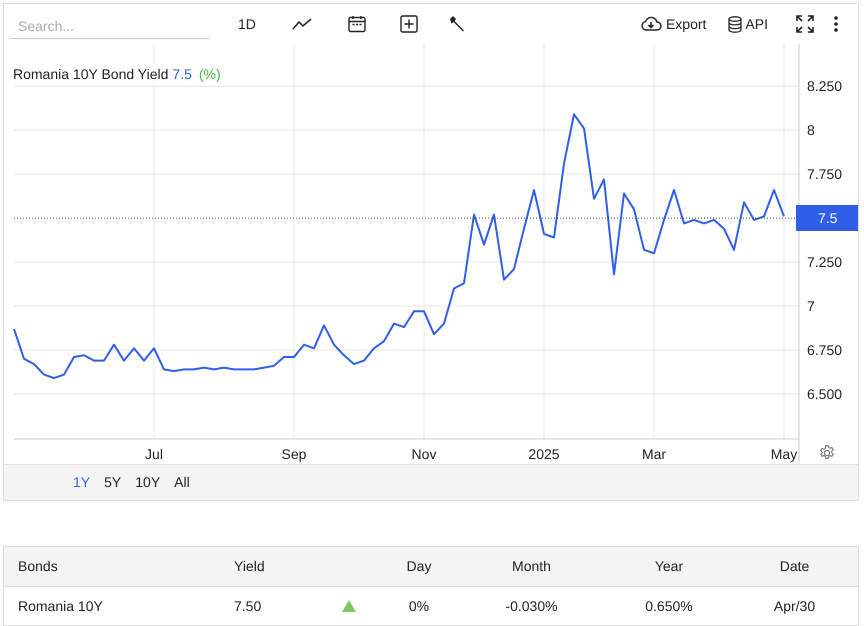 The width and height of the screenshot is (864, 626). I want to click on y-axis-label: 7, so click(811, 306).